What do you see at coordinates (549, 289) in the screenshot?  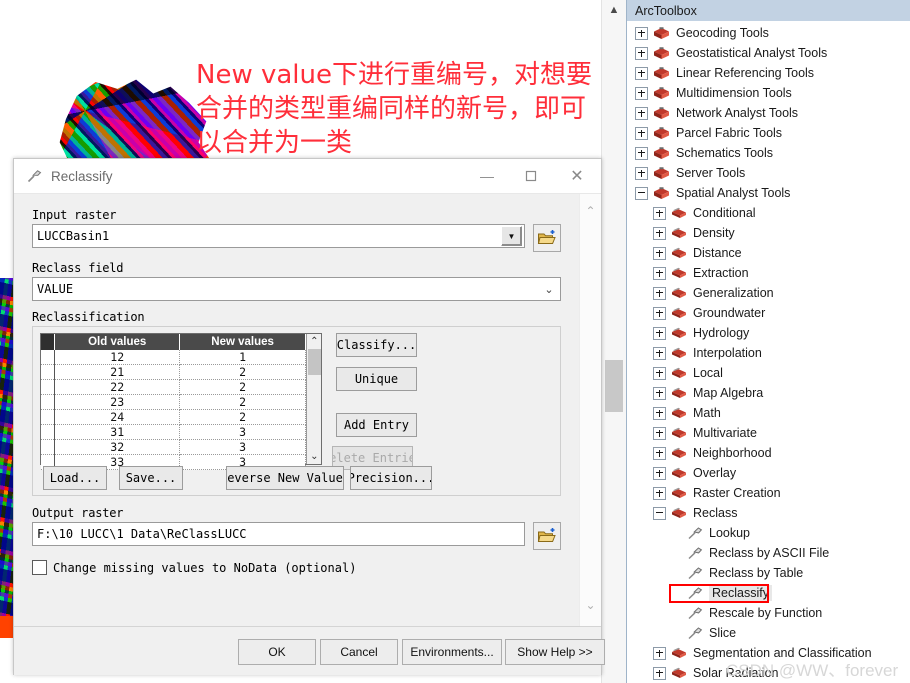 I see `chevron-down-icon: ⌄` at bounding box center [549, 289].